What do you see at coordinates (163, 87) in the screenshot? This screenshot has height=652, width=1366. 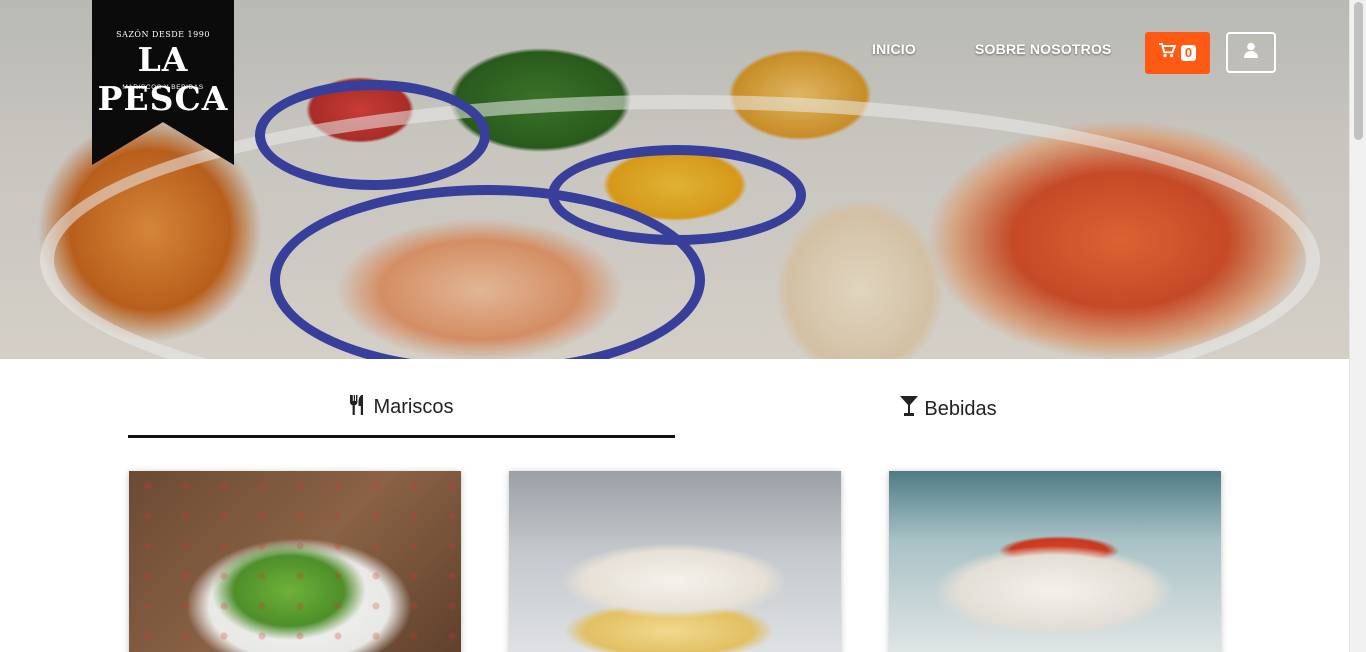 I see `logo-subtitle: MARISCOS Y BEBIDAS` at bounding box center [163, 87].